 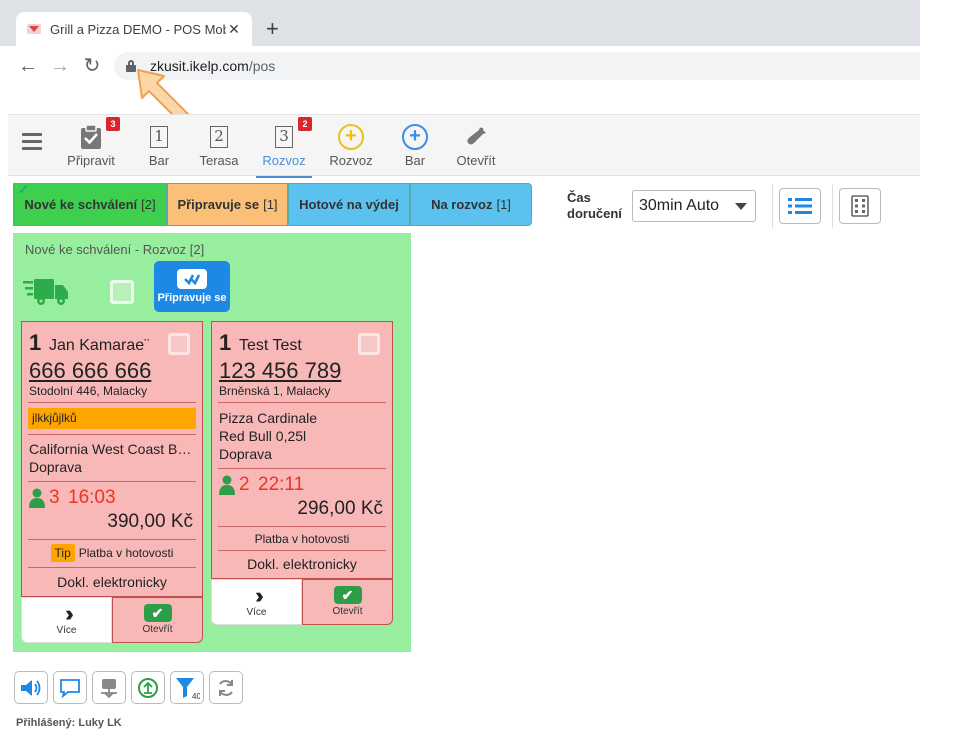 What do you see at coordinates (263, 436) in the screenshot?
I see `order-item: Red Bull 0,25l` at bounding box center [263, 436].